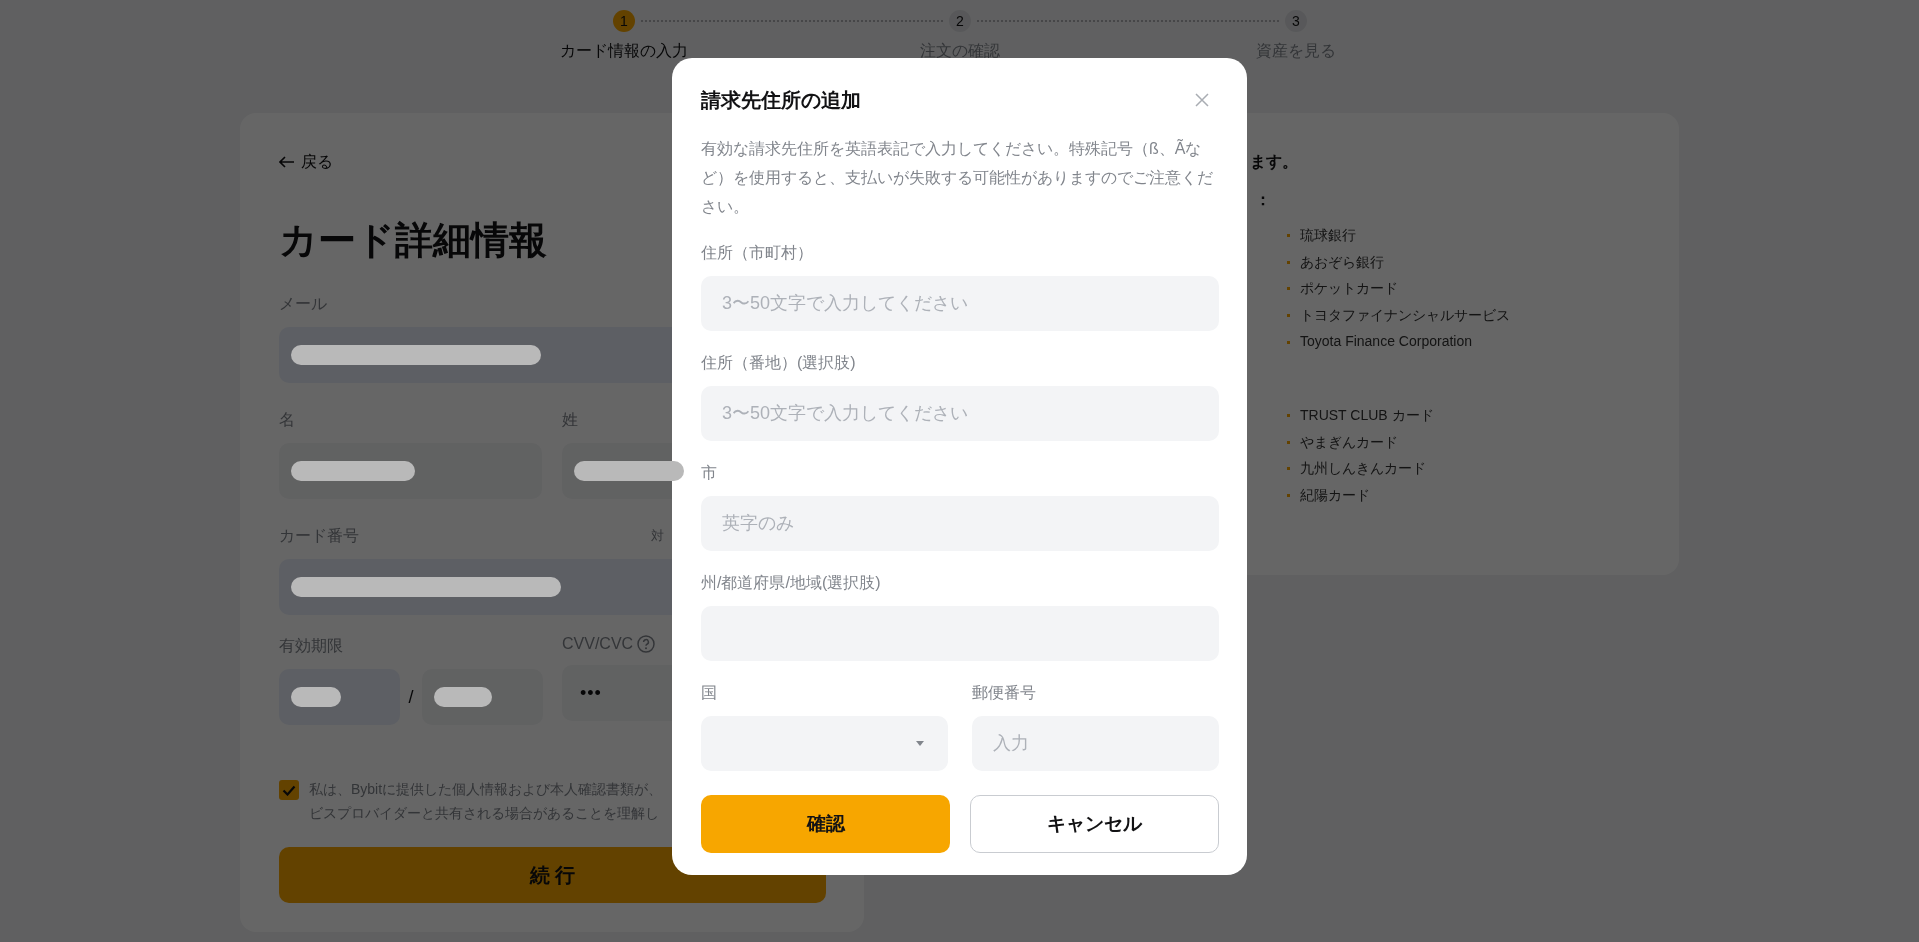 Image resolution: width=1919 pixels, height=942 pixels. I want to click on cancel-button: キャンセル, so click(1094, 824).